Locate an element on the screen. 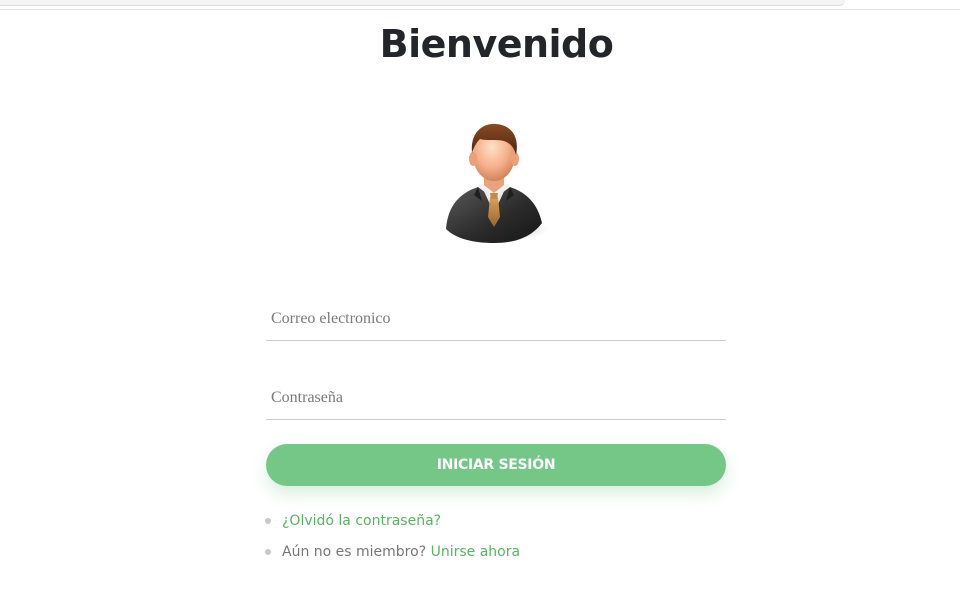 The image size is (960, 605). browser-top-strip is located at coordinates (480, 5).